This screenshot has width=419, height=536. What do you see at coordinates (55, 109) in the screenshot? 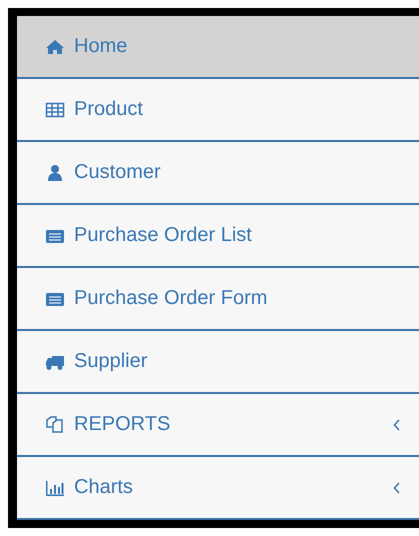
I see `table-icon` at bounding box center [55, 109].